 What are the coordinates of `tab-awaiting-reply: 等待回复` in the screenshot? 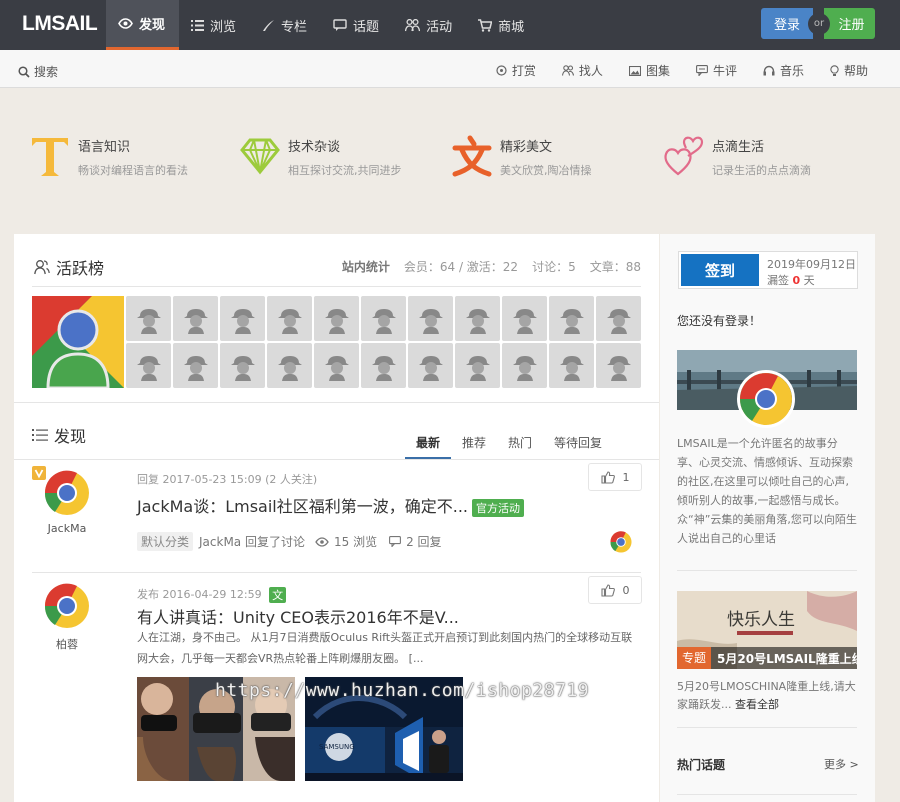 It's located at (578, 445).